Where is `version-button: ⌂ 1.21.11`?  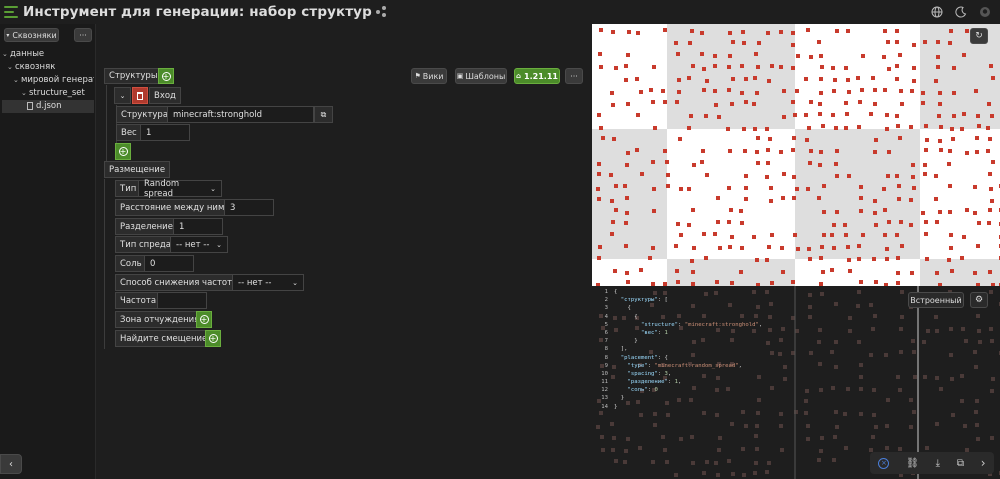 version-button: ⌂ 1.21.11 is located at coordinates (537, 76).